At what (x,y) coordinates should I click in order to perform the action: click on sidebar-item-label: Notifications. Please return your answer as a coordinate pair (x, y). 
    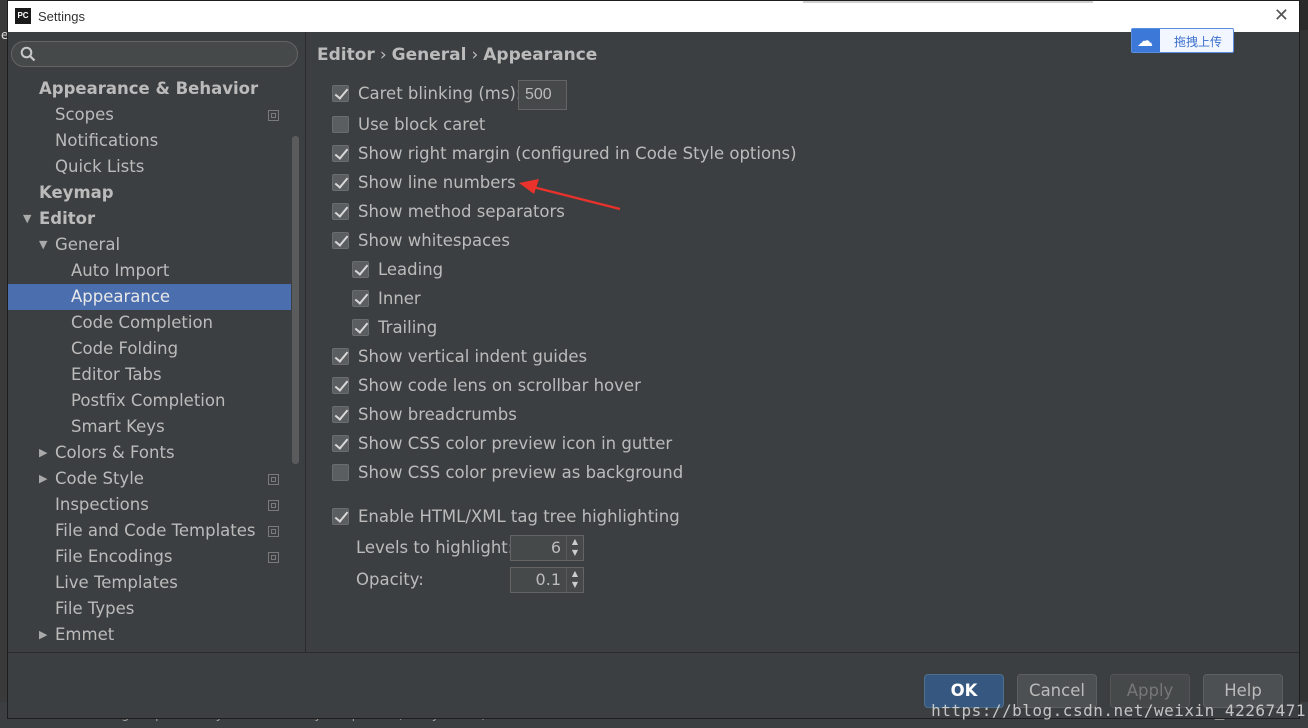
    Looking at the image, I should click on (107, 140).